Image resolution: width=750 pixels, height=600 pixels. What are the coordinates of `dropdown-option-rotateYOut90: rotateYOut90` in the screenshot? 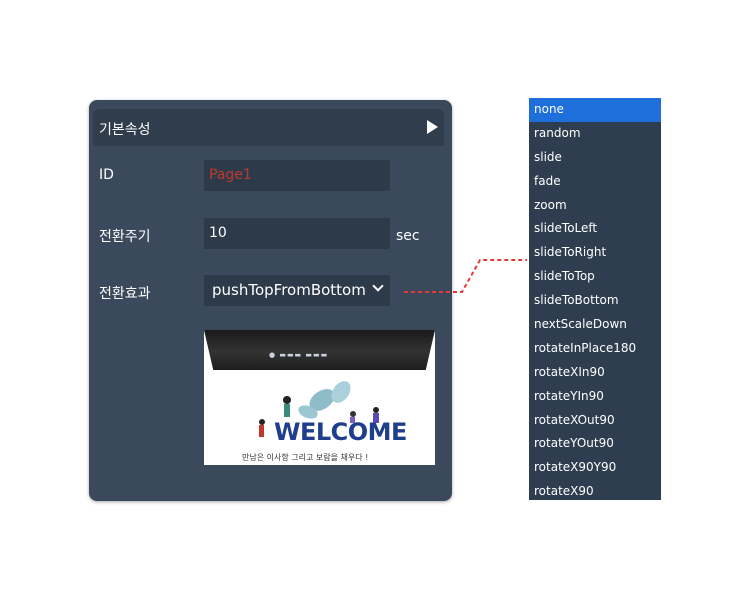 It's located at (595, 444).